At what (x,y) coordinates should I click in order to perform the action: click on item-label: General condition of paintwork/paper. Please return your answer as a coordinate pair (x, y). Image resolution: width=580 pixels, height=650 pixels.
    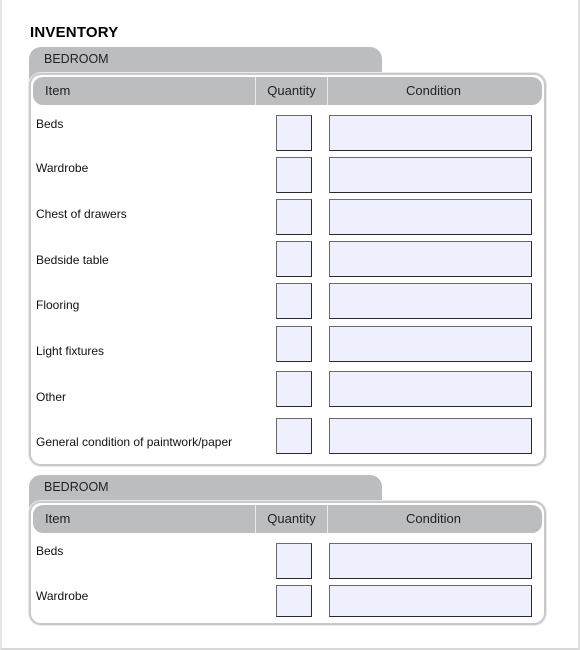
    Looking at the image, I should click on (134, 442).